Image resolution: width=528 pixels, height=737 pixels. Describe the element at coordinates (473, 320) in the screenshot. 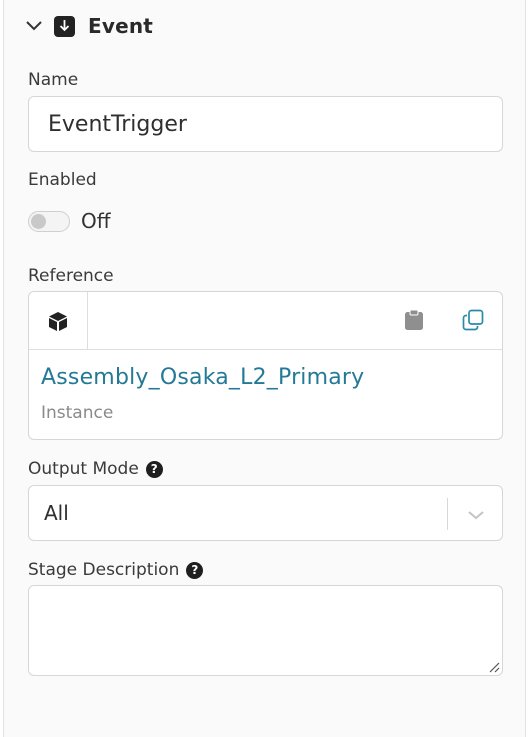

I see `copy-icon` at that location.